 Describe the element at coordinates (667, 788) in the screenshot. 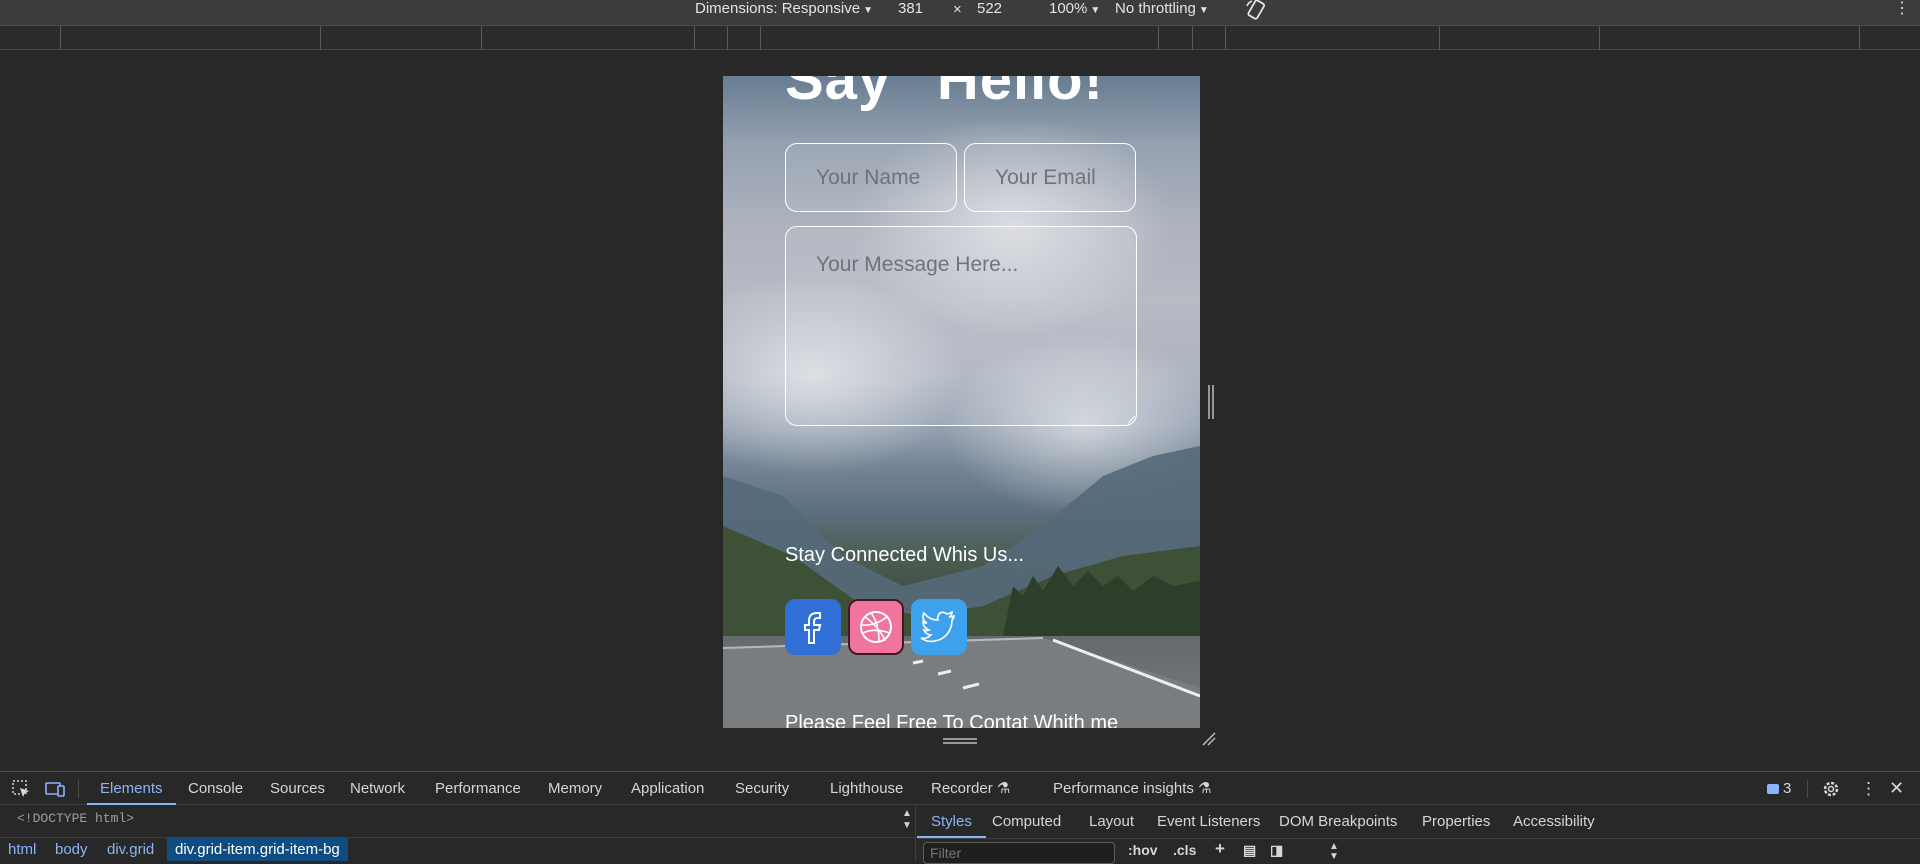

I see `tab-application: Application` at that location.